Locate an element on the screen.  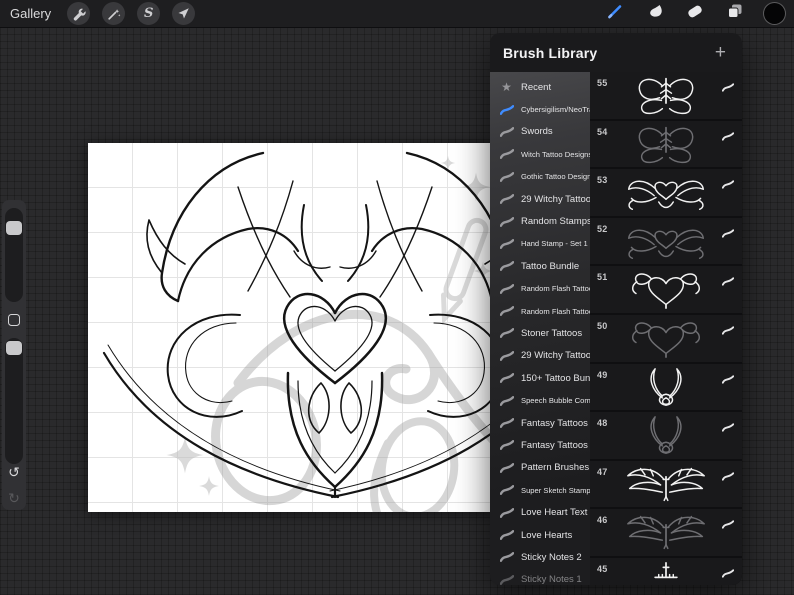
brush-tool-button is located at coordinates (614, 13).